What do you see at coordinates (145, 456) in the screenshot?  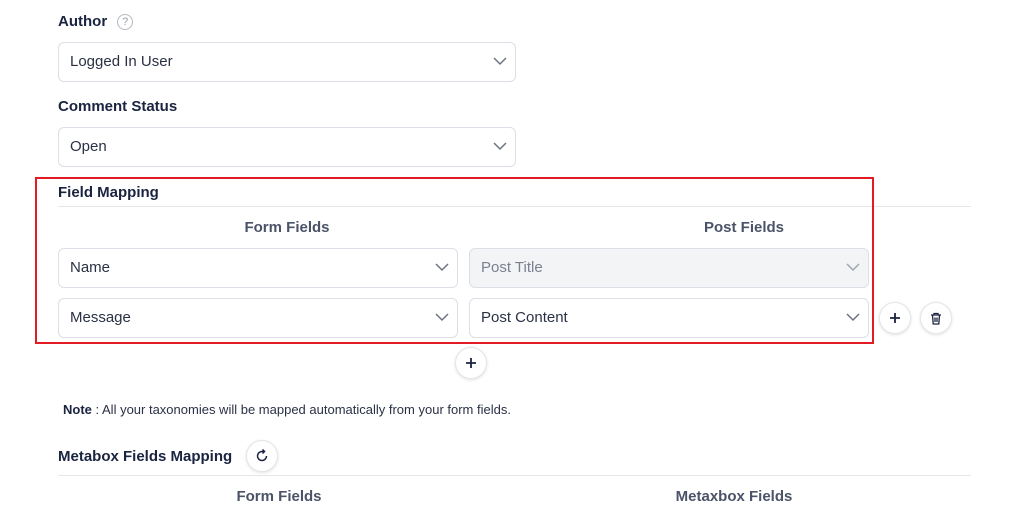 I see `metabox-title: Metabox Fields Mapping` at bounding box center [145, 456].